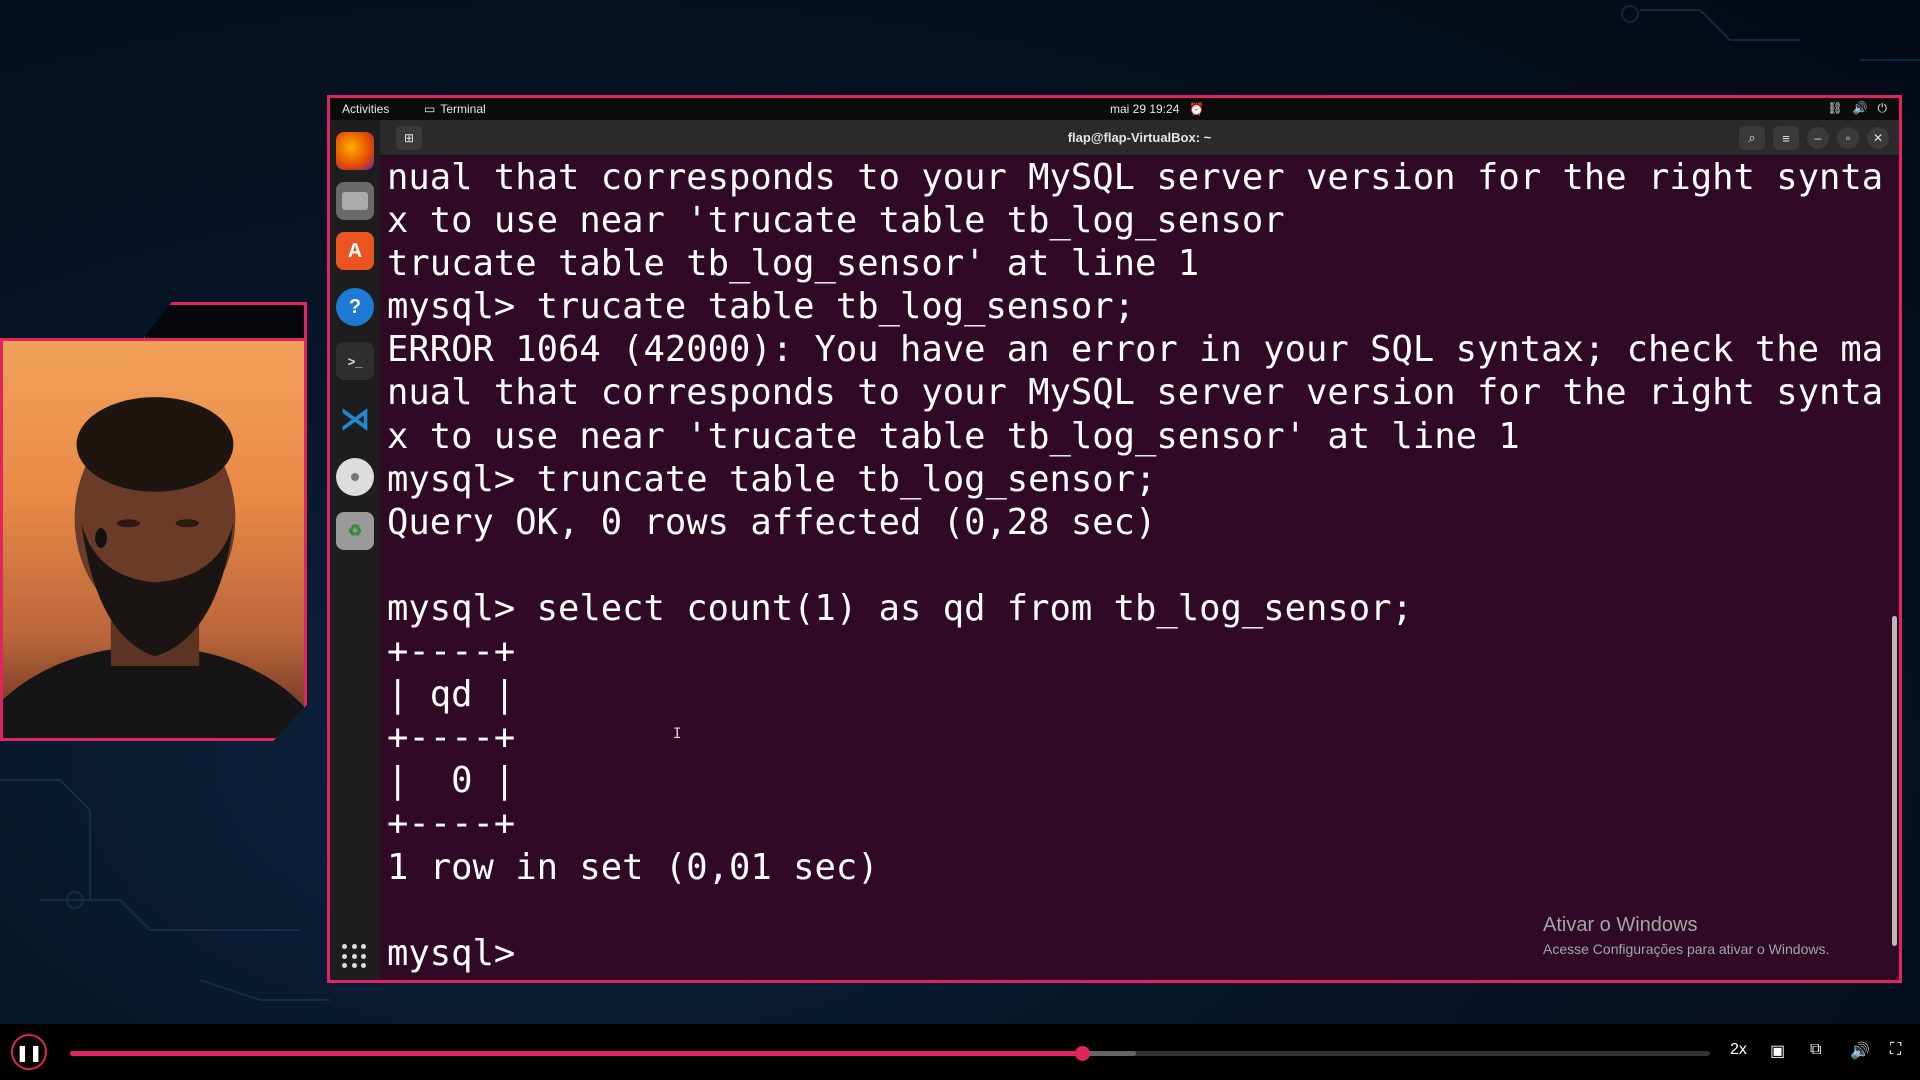 Image resolution: width=1920 pixels, height=1080 pixels. I want to click on terminal-header-bar: ⊞ flap@flap-VirtualBox: ~ ⌕ ≡ – ▫ ✕, so click(1139, 138).